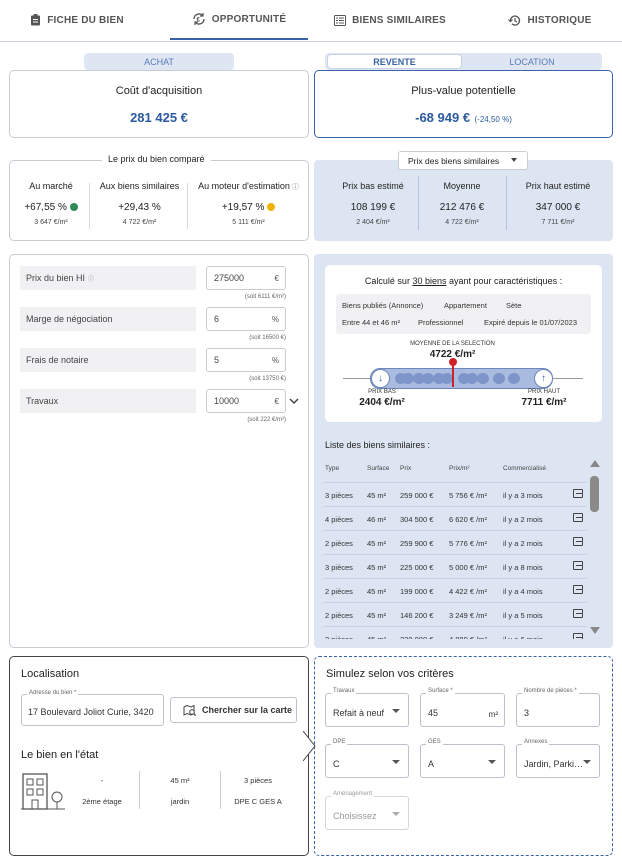 The width and height of the screenshot is (622, 856). What do you see at coordinates (559, 20) in the screenshot?
I see `tab-label: HISTORIQUE` at bounding box center [559, 20].